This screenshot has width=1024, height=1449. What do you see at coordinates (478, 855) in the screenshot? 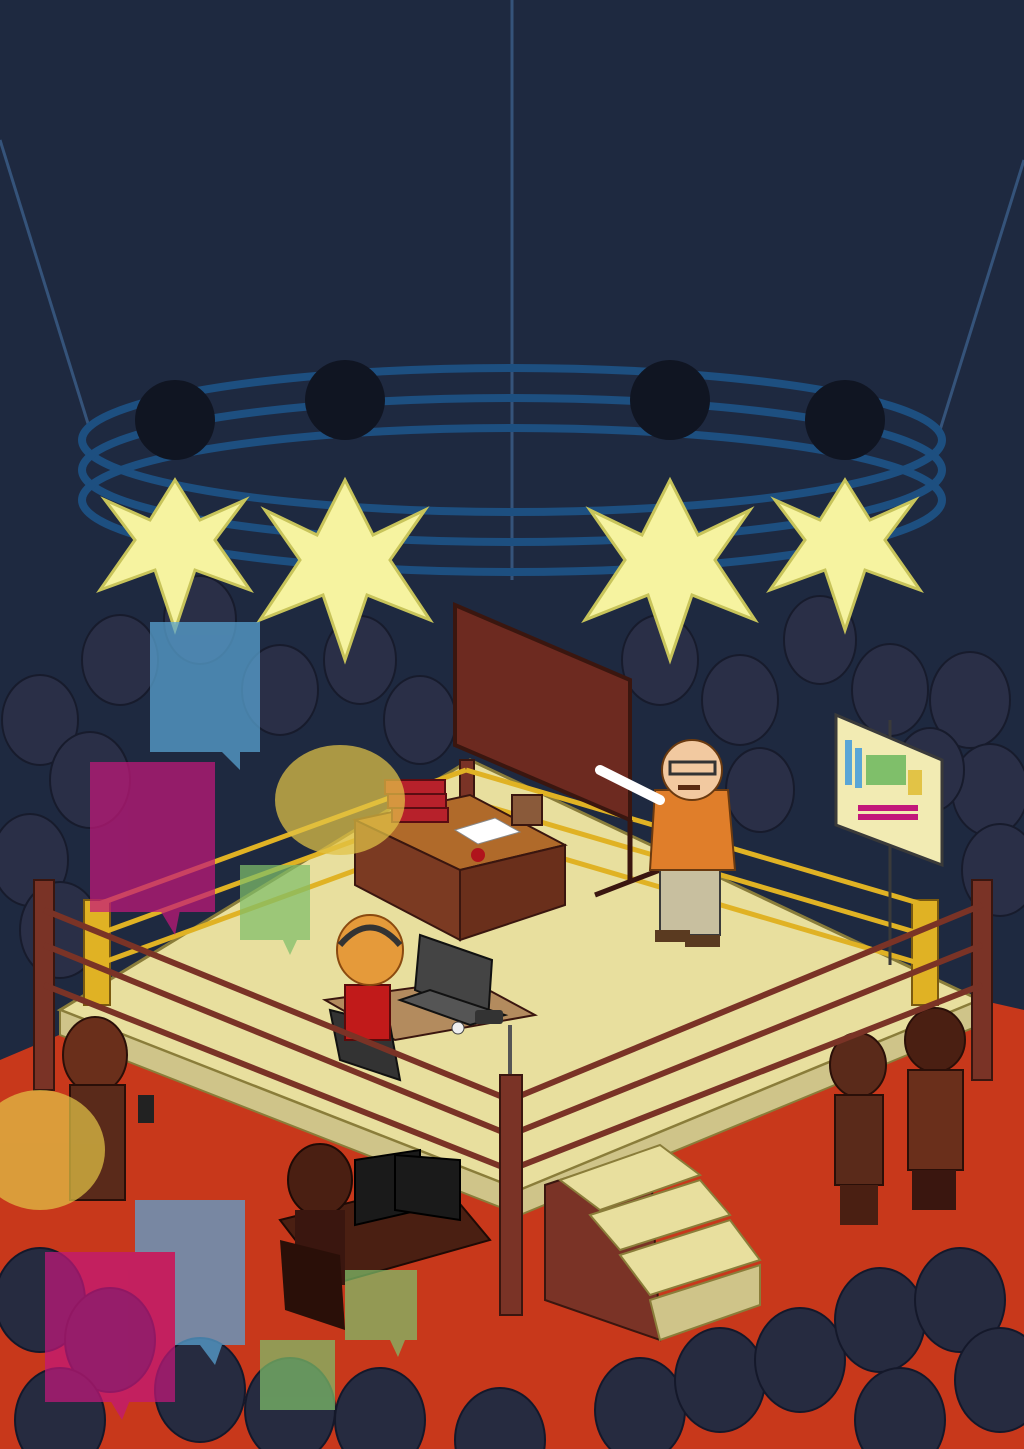
I see `apple-icon` at bounding box center [478, 855].